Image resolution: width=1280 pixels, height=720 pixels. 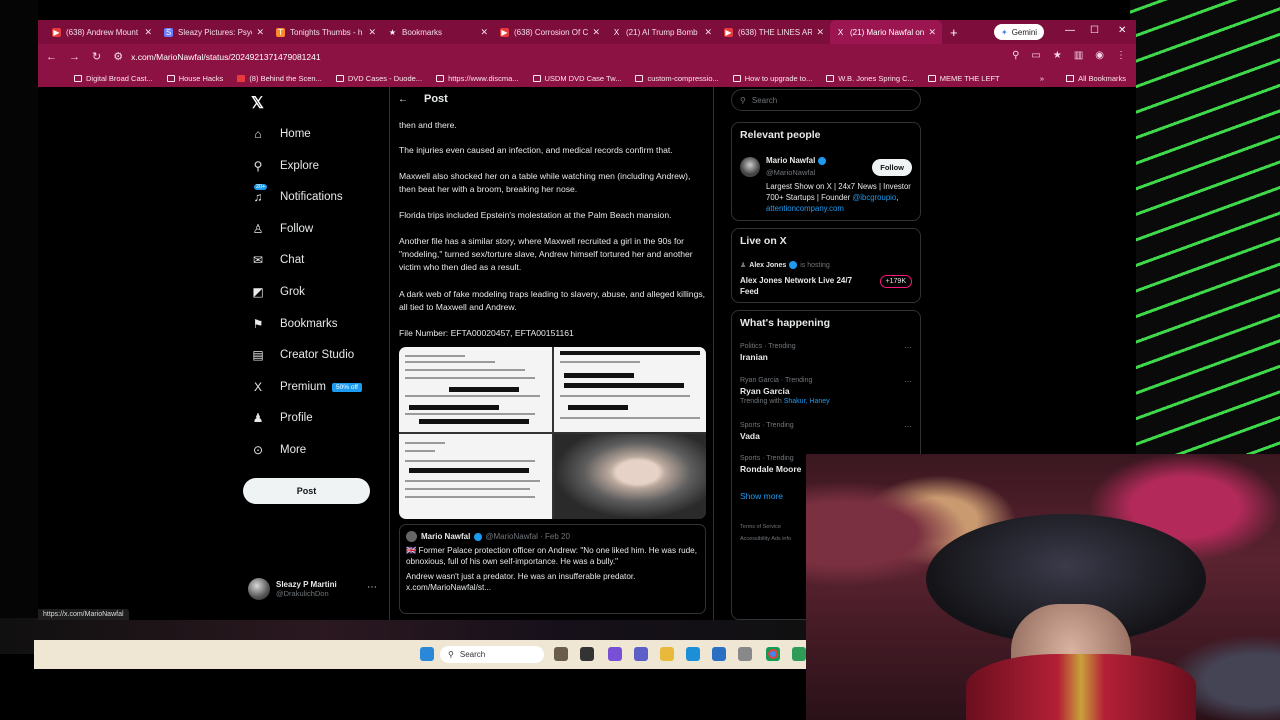 I want to click on bookmark-item: House Hacks, so click(x=194, y=78).